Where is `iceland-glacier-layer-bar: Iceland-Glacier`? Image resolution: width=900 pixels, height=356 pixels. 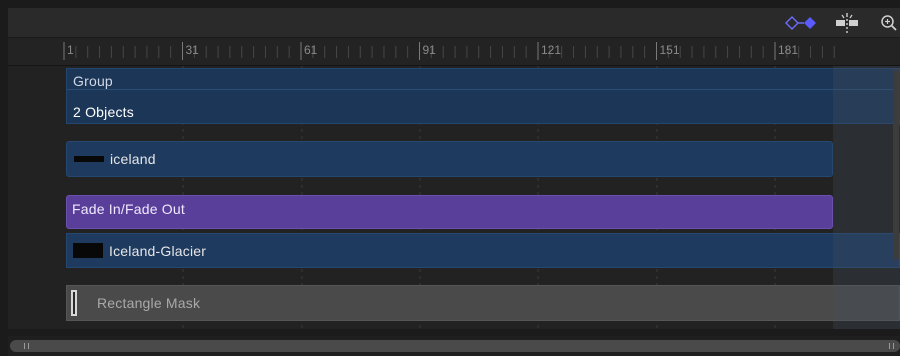 iceland-glacier-layer-bar: Iceland-Glacier is located at coordinates (483, 250).